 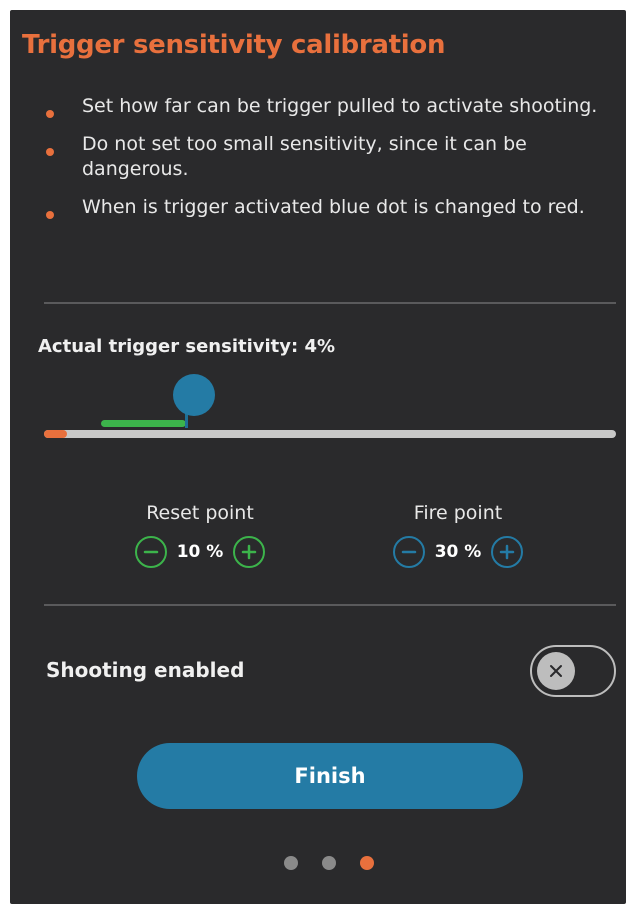 What do you see at coordinates (200, 535) in the screenshot?
I see `reset-point-control: Reset point 10 %` at bounding box center [200, 535].